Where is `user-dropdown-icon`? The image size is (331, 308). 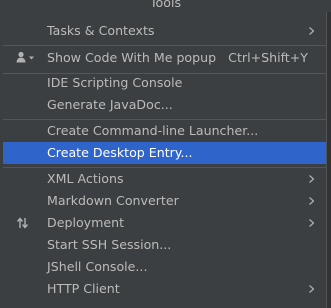 user-dropdown-icon is located at coordinates (25, 57).